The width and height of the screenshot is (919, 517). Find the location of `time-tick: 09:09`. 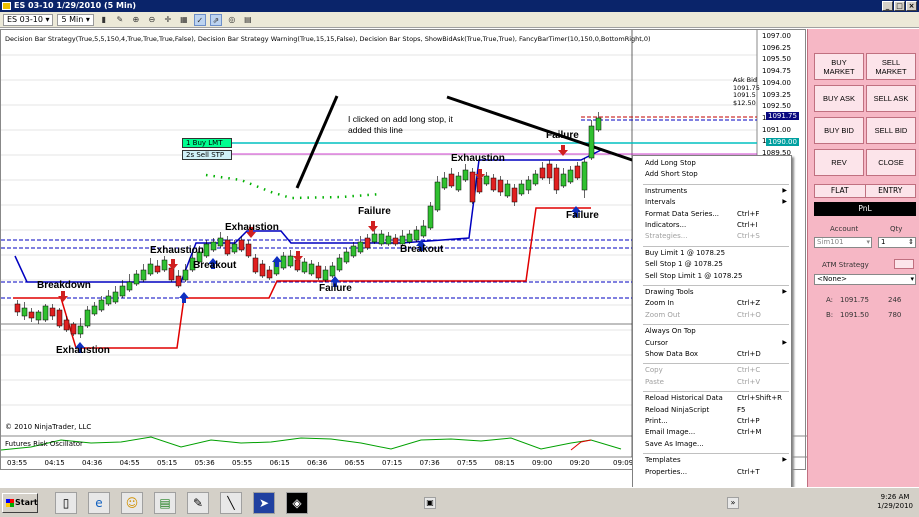

time-tick: 09:09 is located at coordinates (623, 463).